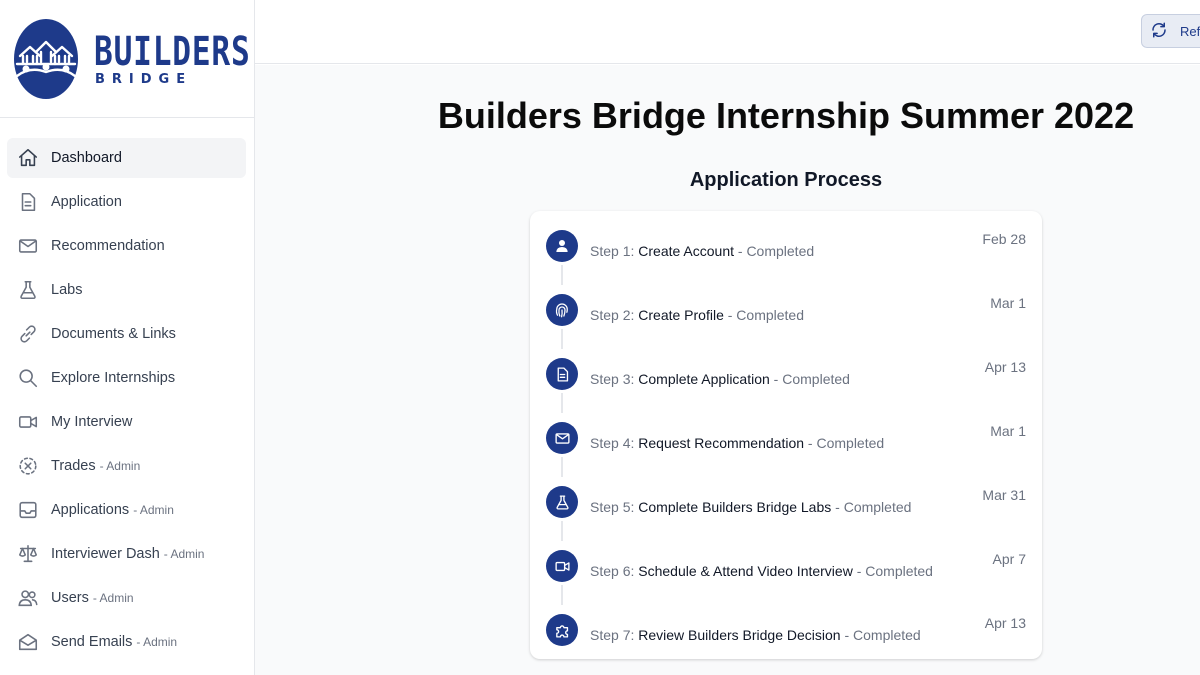  Describe the element at coordinates (681, 315) in the screenshot. I see `step-name: Create Profile` at that location.